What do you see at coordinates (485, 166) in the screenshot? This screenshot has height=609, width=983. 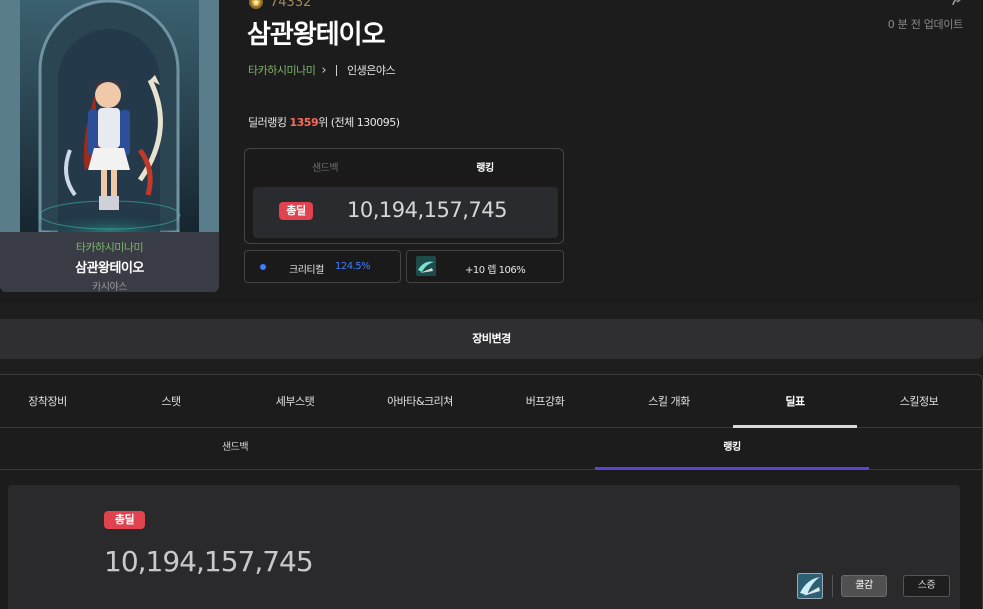 I see `damage-tab-ranking: 랭킹` at bounding box center [485, 166].